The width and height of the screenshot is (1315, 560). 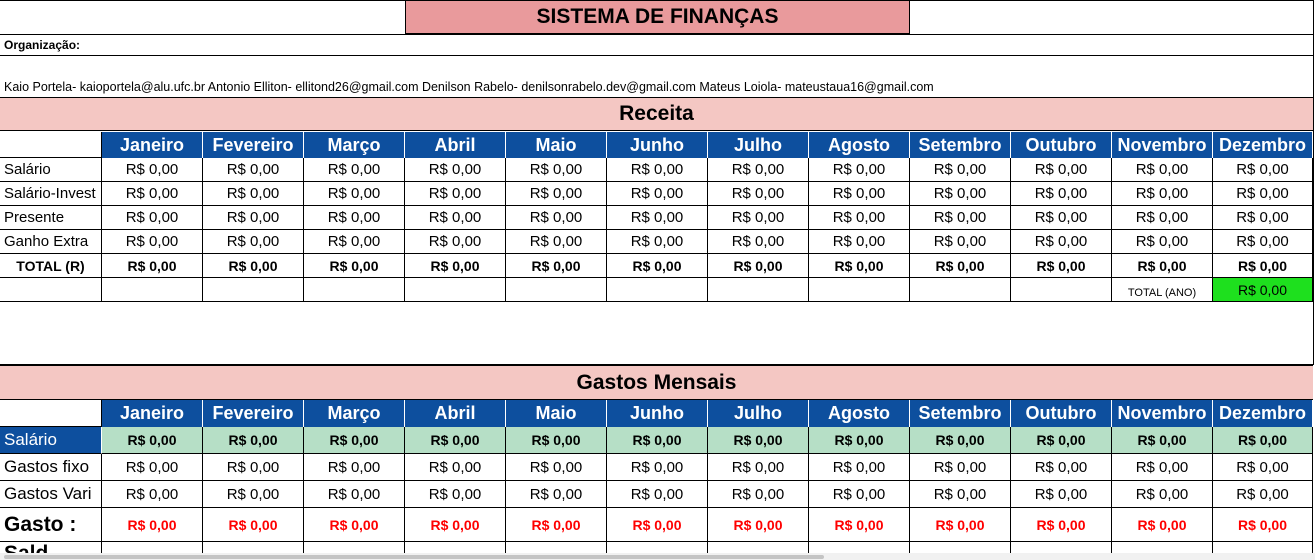 What do you see at coordinates (657, 413) in the screenshot?
I see `gastos-month-header-junho: Junho` at bounding box center [657, 413].